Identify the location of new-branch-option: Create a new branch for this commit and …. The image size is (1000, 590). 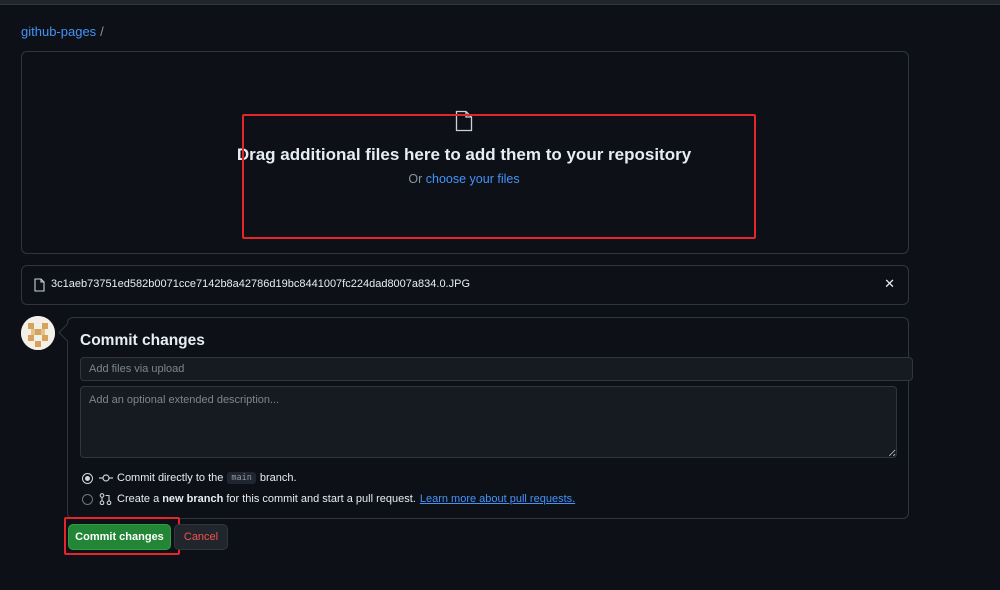
(328, 499).